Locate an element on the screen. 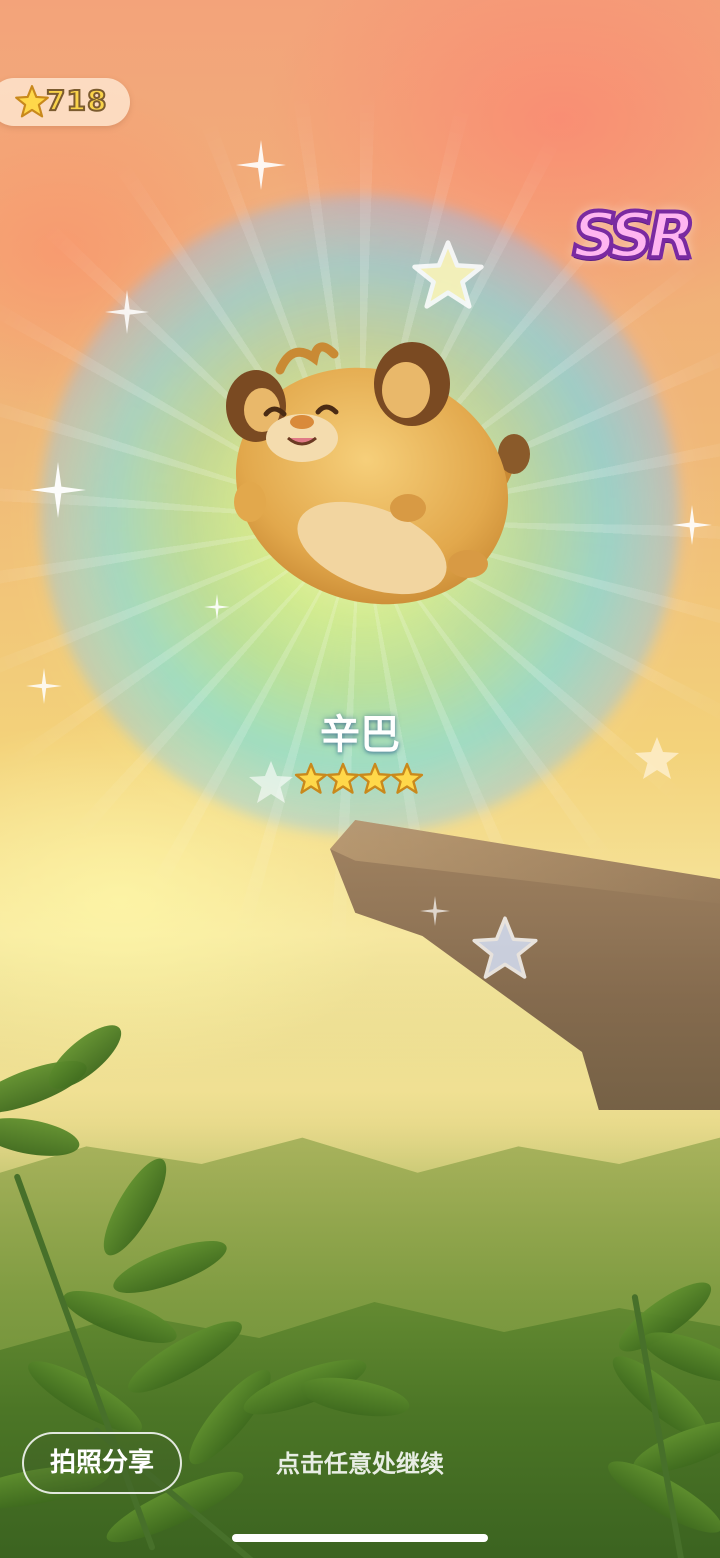 The width and height of the screenshot is (720, 1558). character-name: 辛巴 is located at coordinates (360, 735).